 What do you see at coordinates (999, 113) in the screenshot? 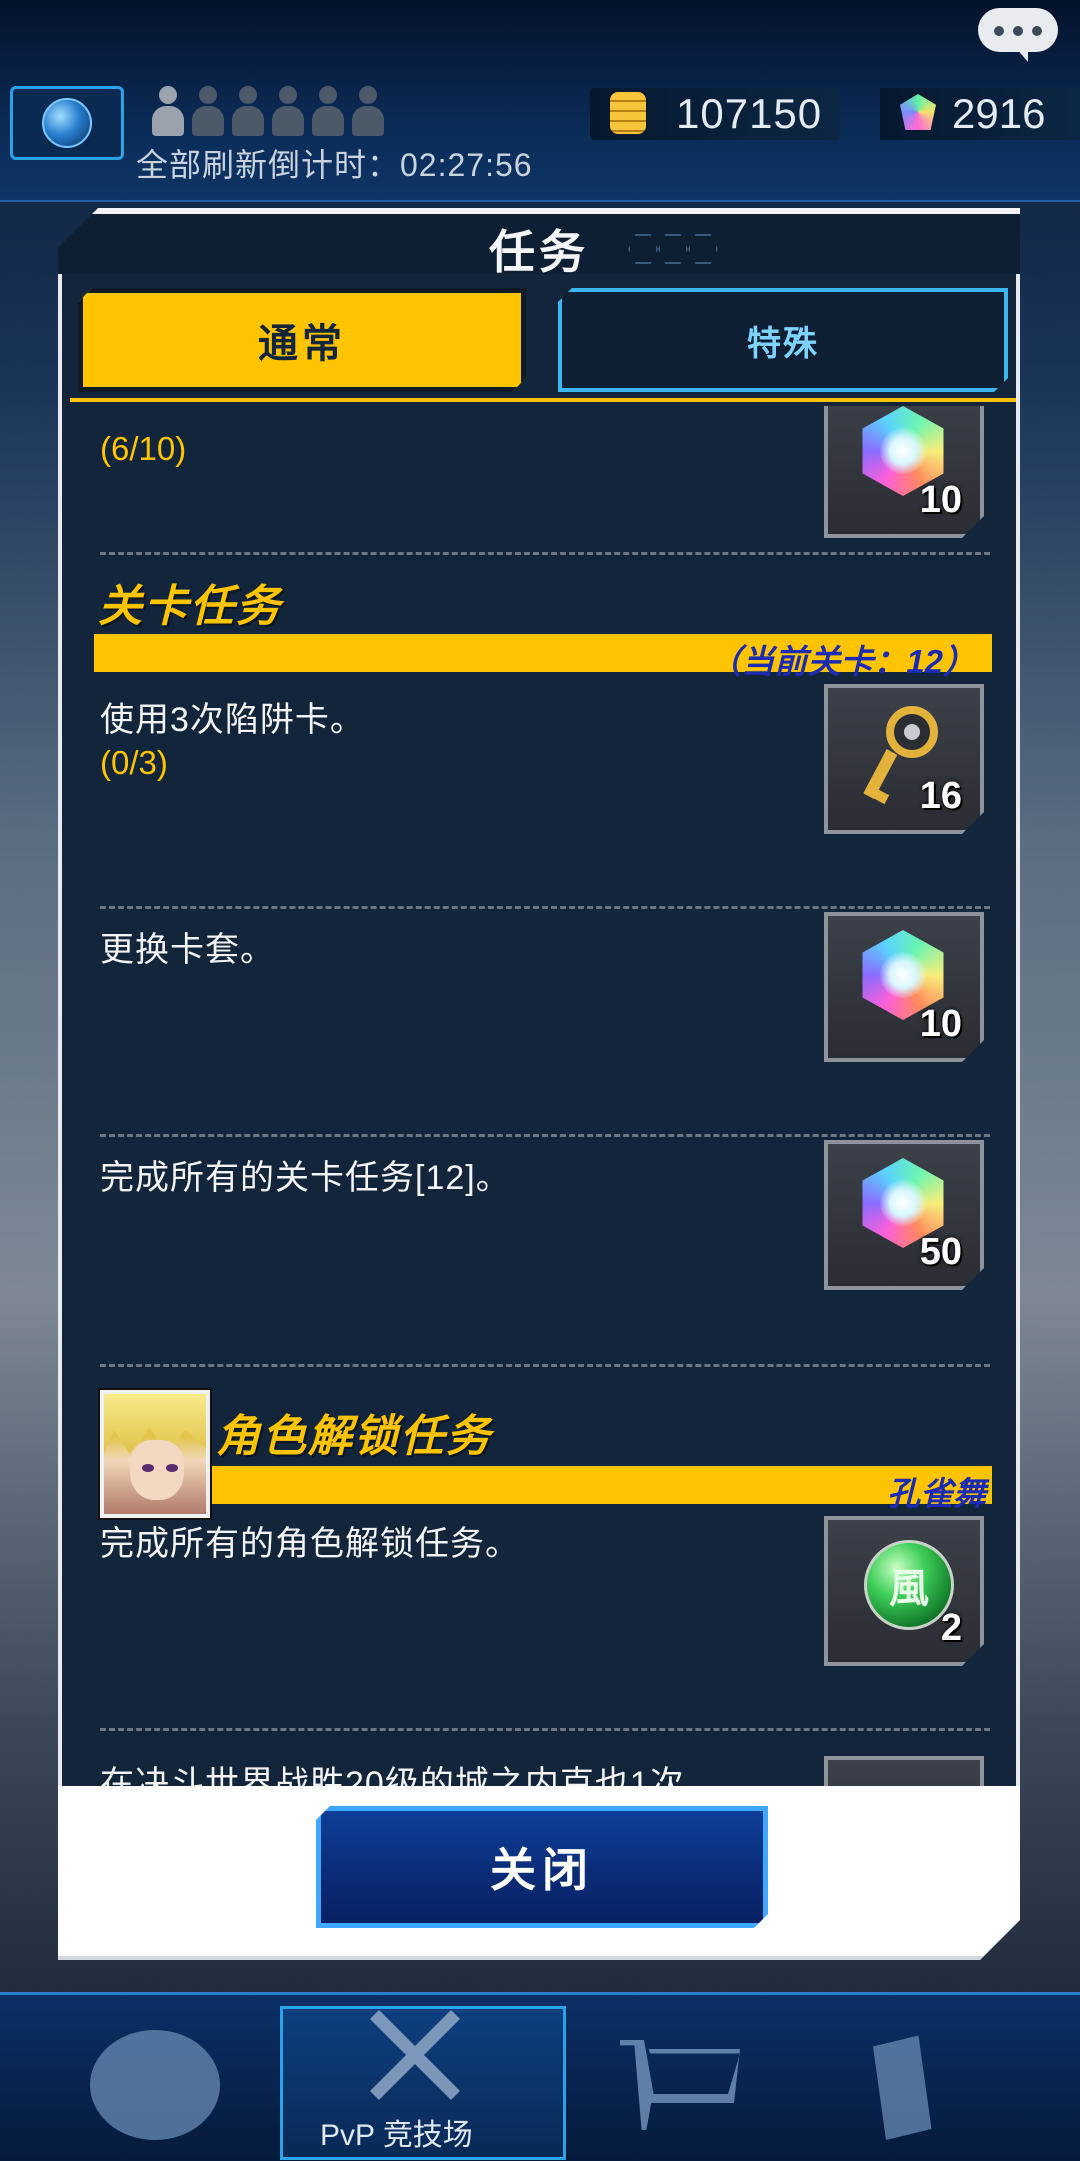
I see `gem-value: 2916` at bounding box center [999, 113].